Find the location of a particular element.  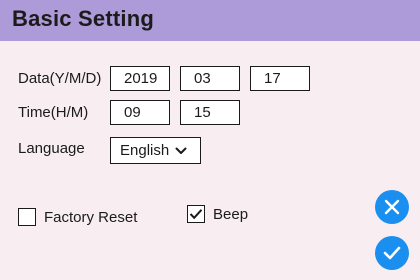

year-value: 2019 is located at coordinates (141, 78).